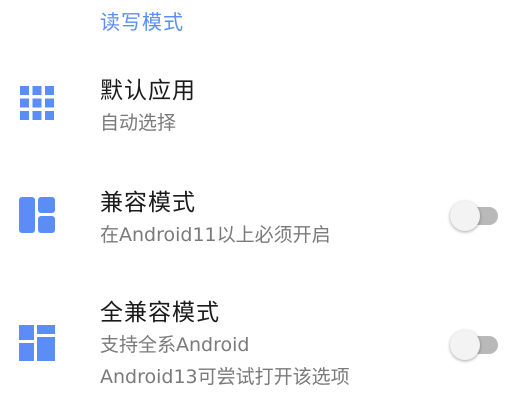  I want to click on preference-summary: 自动选择, so click(138, 123).